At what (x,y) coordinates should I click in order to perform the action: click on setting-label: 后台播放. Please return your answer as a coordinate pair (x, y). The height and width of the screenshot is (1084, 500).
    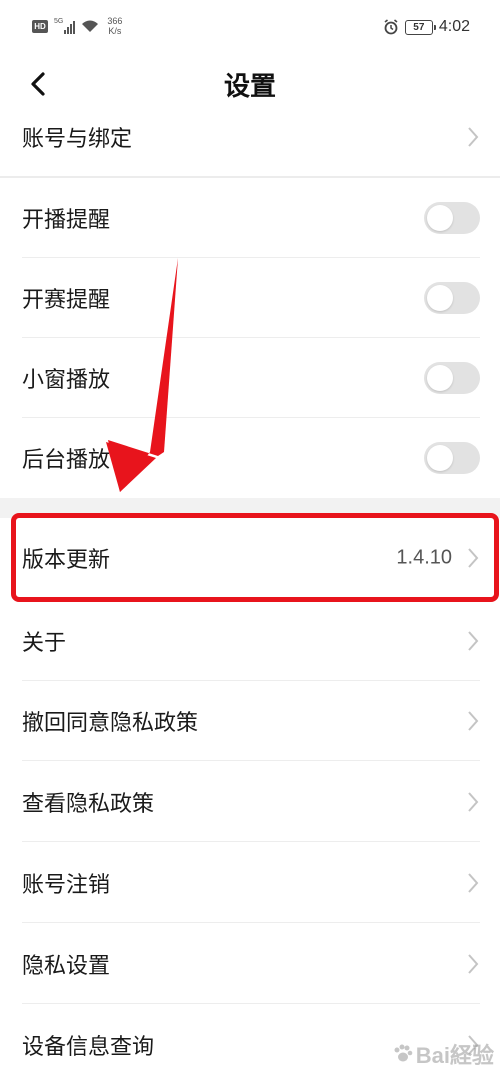
    Looking at the image, I should click on (66, 460).